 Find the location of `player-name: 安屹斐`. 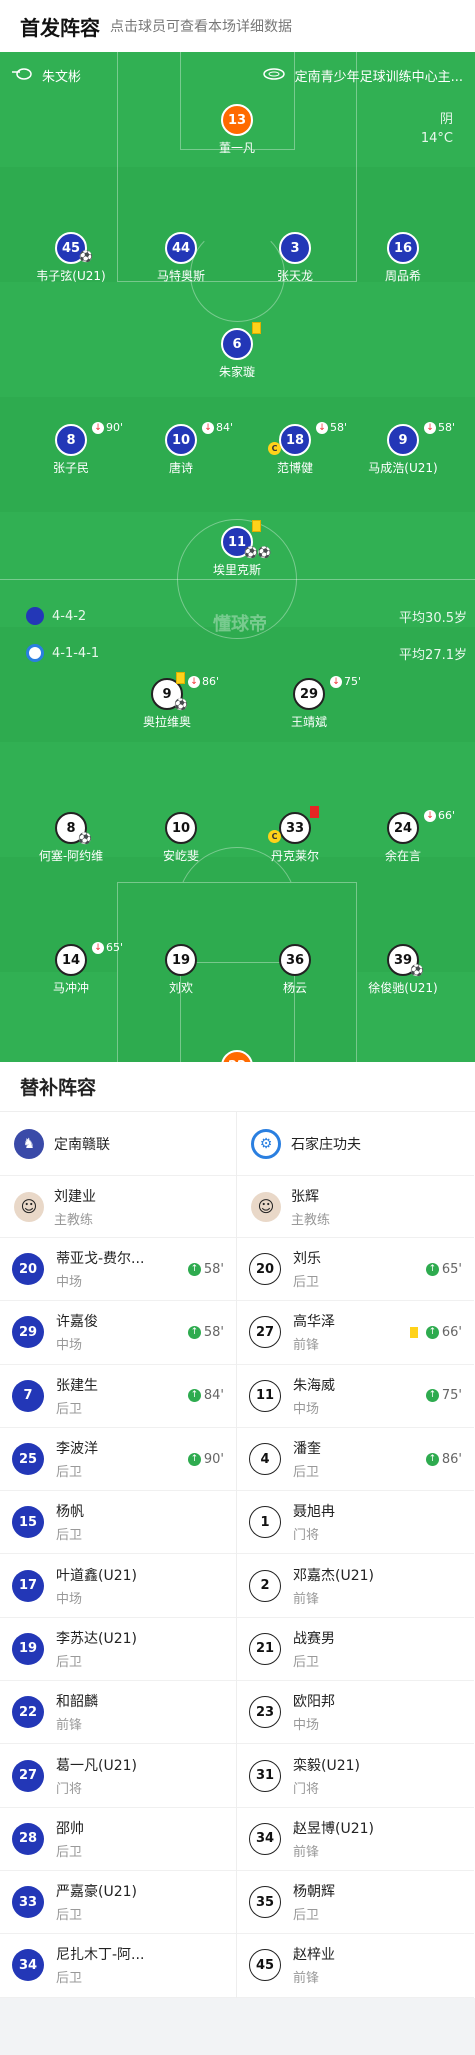

player-name: 安屹斐 is located at coordinates (180, 856).